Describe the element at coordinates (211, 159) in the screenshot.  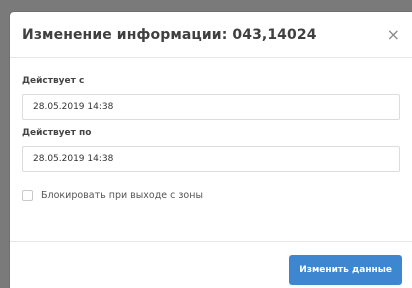
I see `valid-to-input: 28.05.2019 14:38` at that location.